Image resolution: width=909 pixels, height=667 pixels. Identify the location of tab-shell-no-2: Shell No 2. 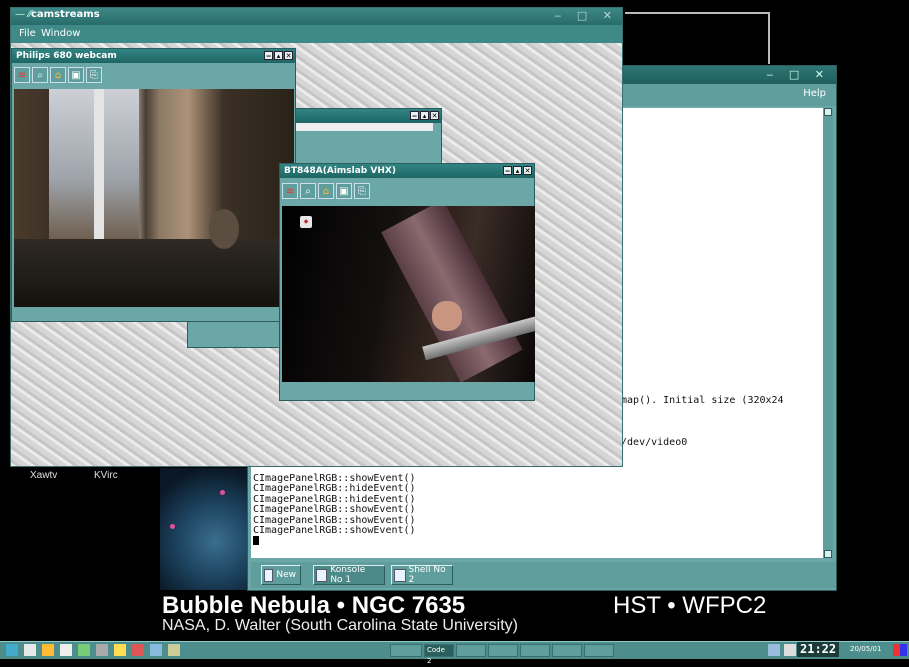
(422, 575).